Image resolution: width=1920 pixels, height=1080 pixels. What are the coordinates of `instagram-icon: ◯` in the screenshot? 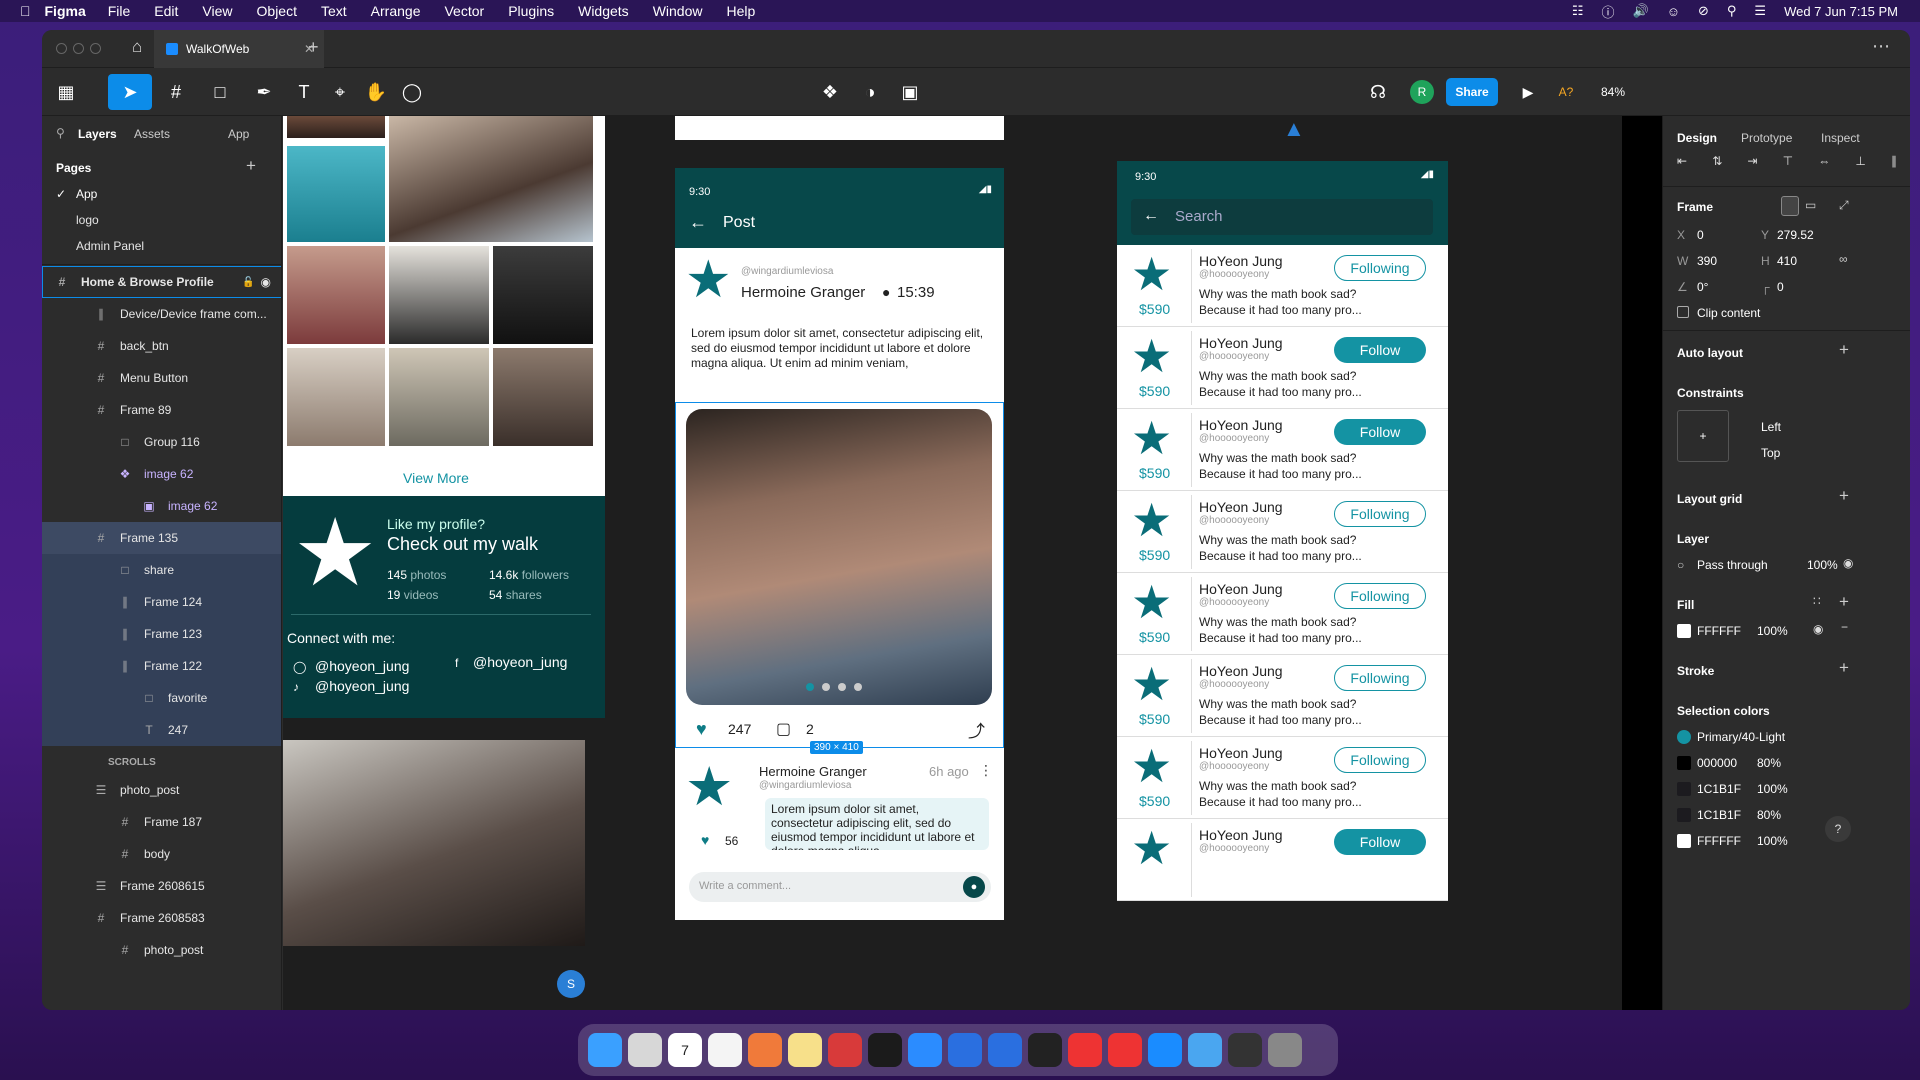 It's located at (299, 667).